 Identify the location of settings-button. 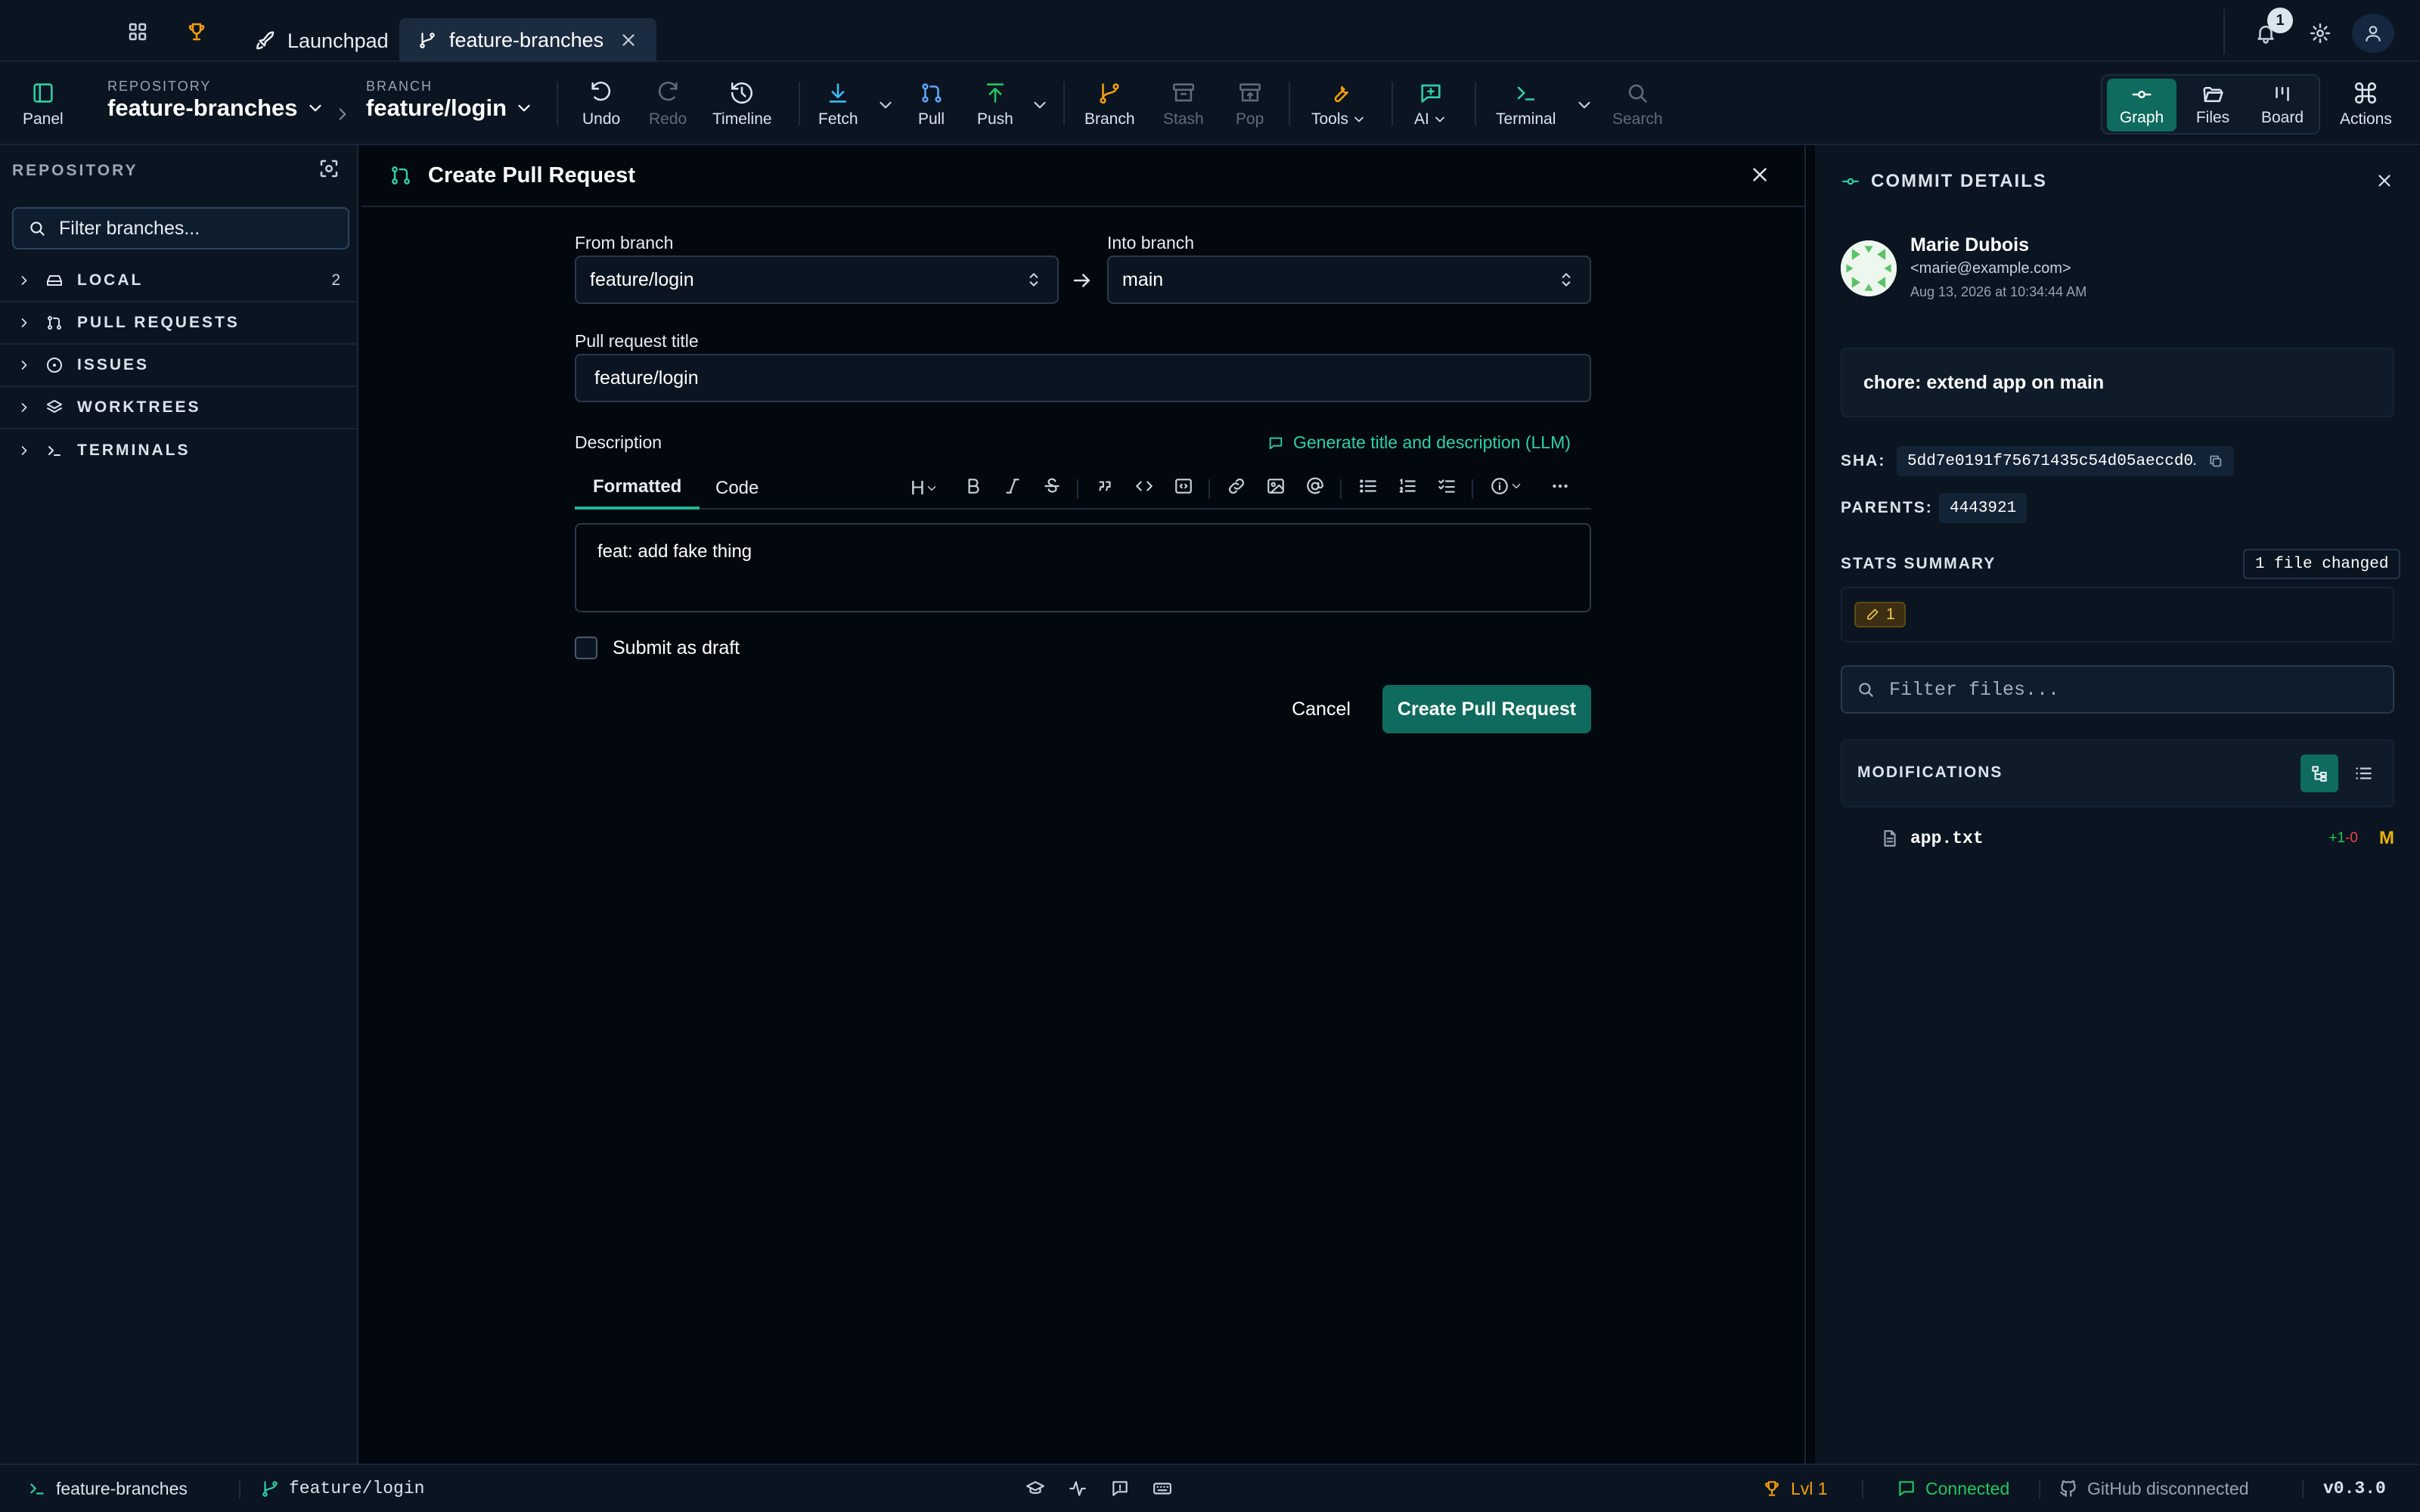
(2320, 34).